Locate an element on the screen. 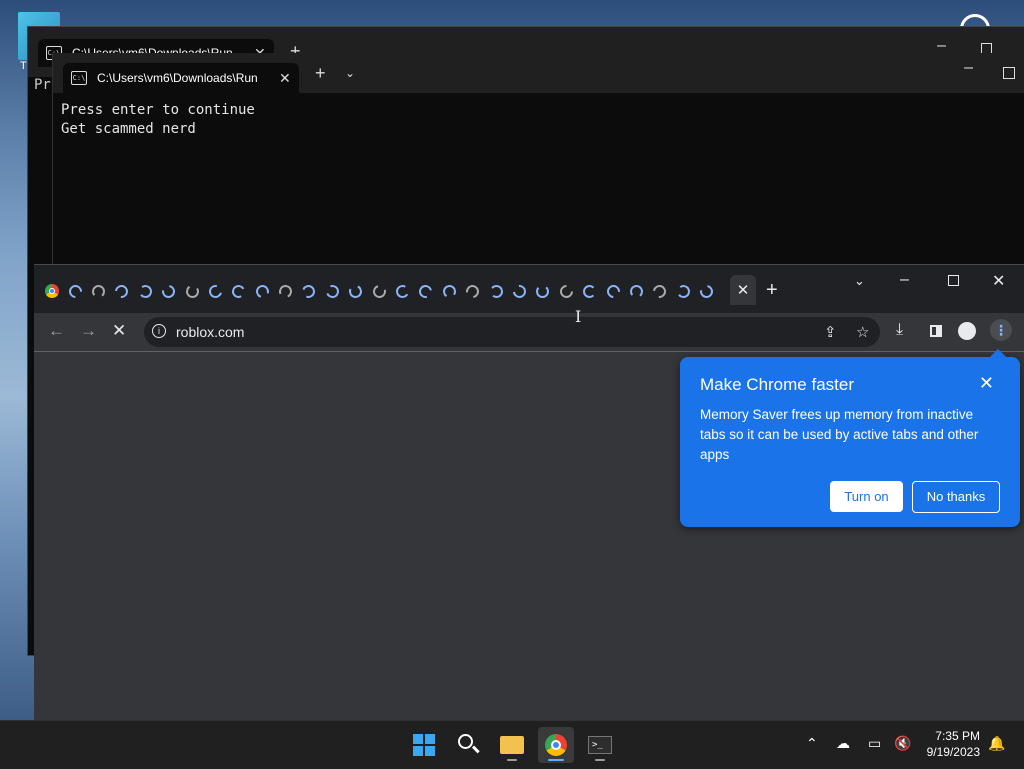  start-button is located at coordinates (424, 745).